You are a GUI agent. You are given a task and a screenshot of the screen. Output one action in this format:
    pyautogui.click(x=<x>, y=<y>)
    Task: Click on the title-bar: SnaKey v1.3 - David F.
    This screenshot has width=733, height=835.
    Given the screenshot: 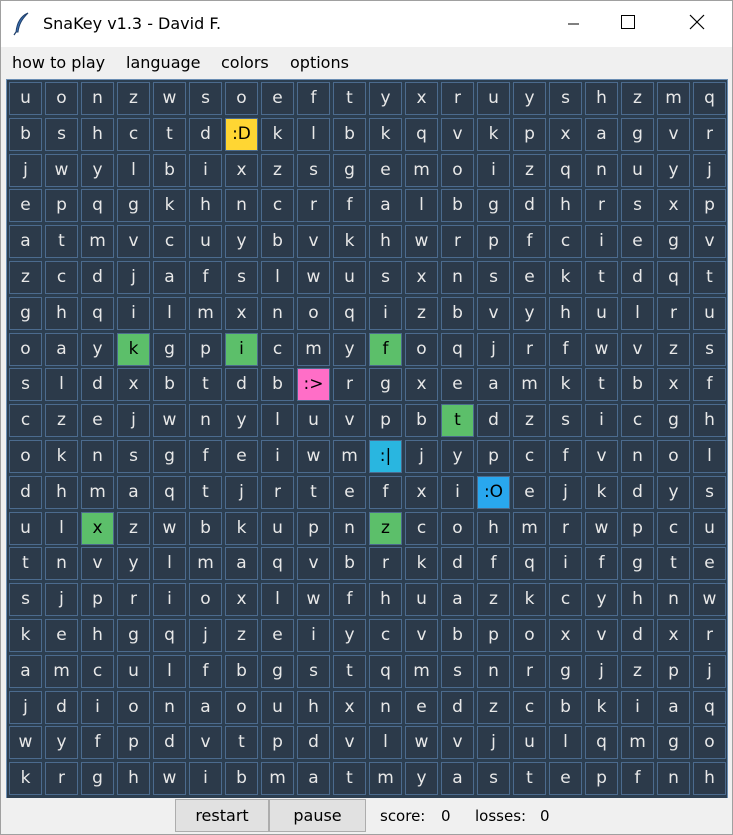 What is the action you would take?
    pyautogui.click(x=366, y=24)
    